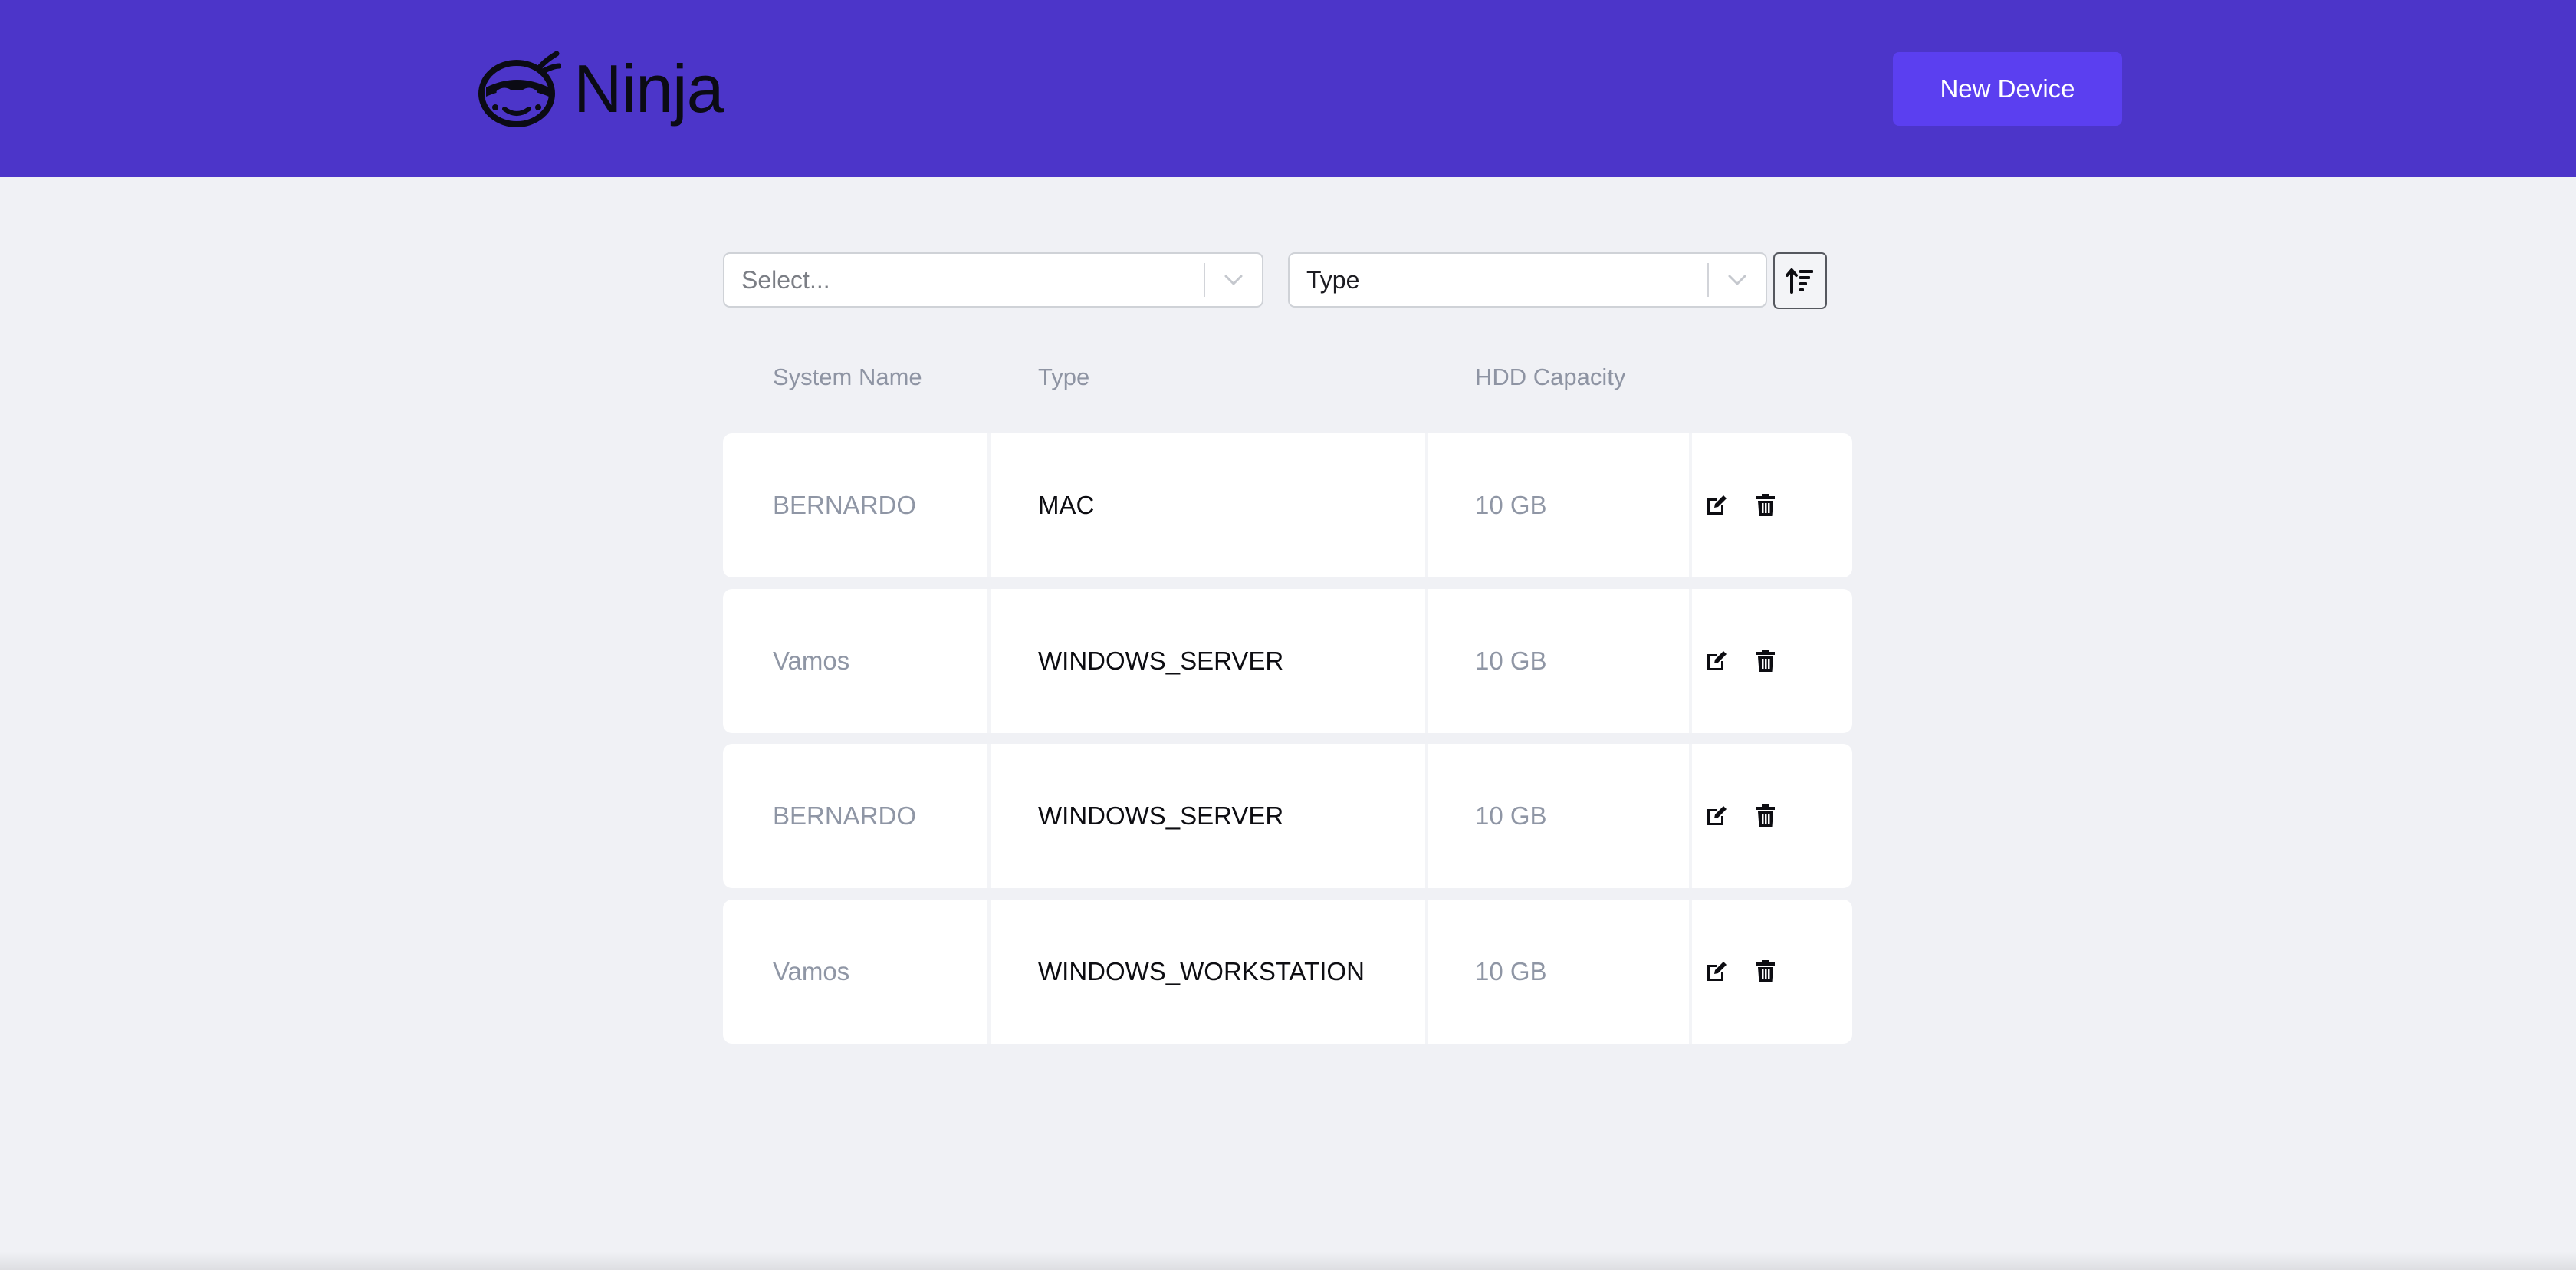  What do you see at coordinates (1288, 88) in the screenshot?
I see `app-header: Ninja New Device` at bounding box center [1288, 88].